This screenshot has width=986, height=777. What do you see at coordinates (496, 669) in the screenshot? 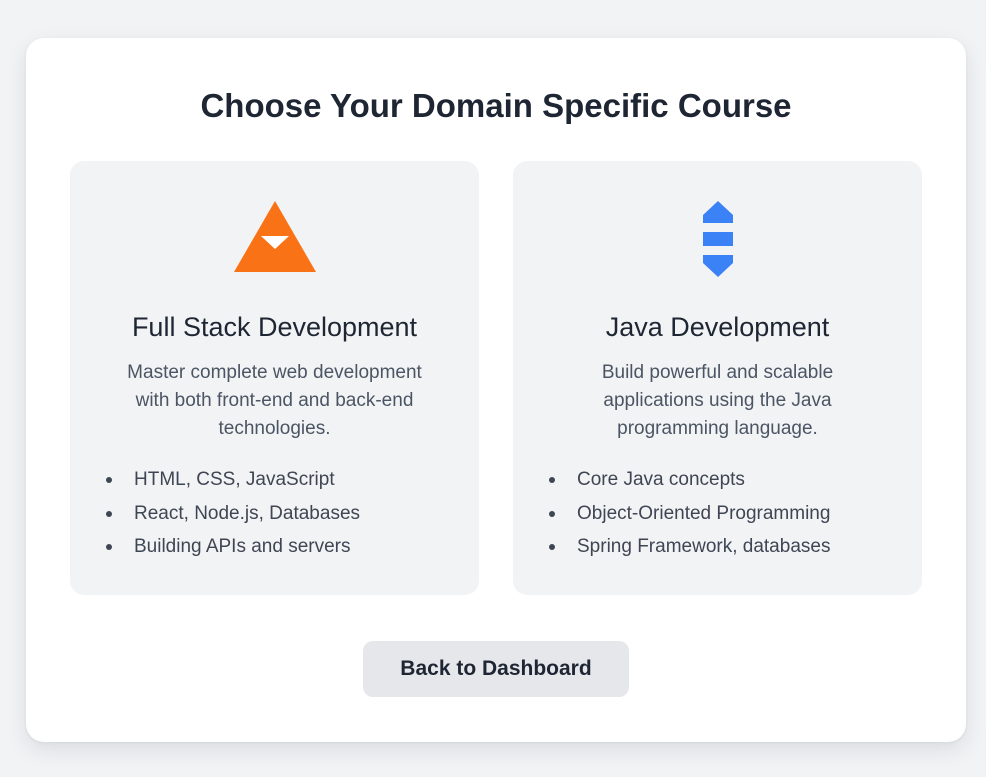
I see `back-to-dashboard-button: Back to Dashboard` at bounding box center [496, 669].